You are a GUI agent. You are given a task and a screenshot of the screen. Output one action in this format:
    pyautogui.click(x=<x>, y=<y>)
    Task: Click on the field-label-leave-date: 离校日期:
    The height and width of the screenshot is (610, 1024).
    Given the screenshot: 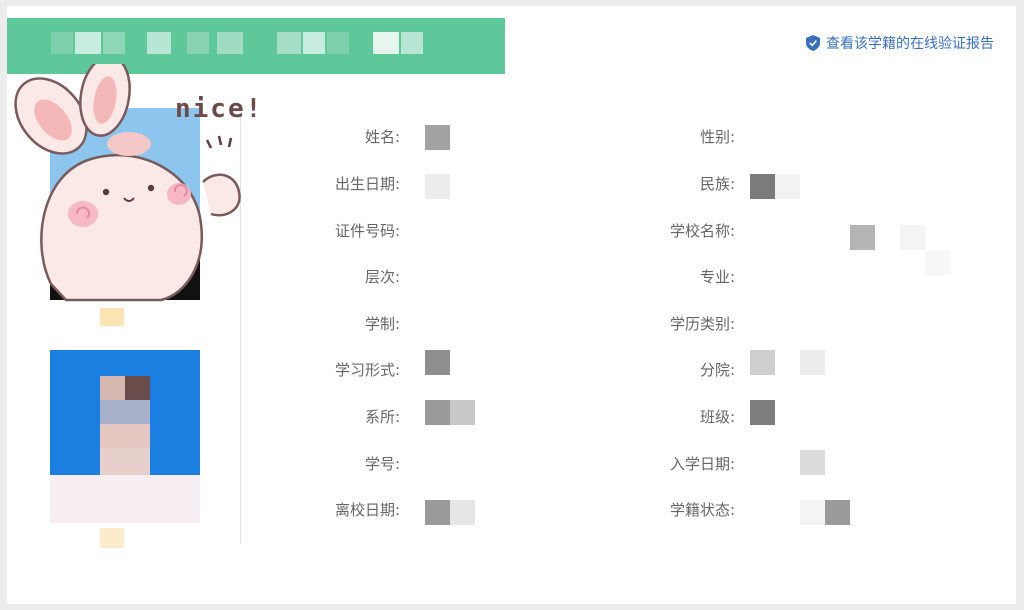 What is the action you would take?
    pyautogui.click(x=367, y=510)
    